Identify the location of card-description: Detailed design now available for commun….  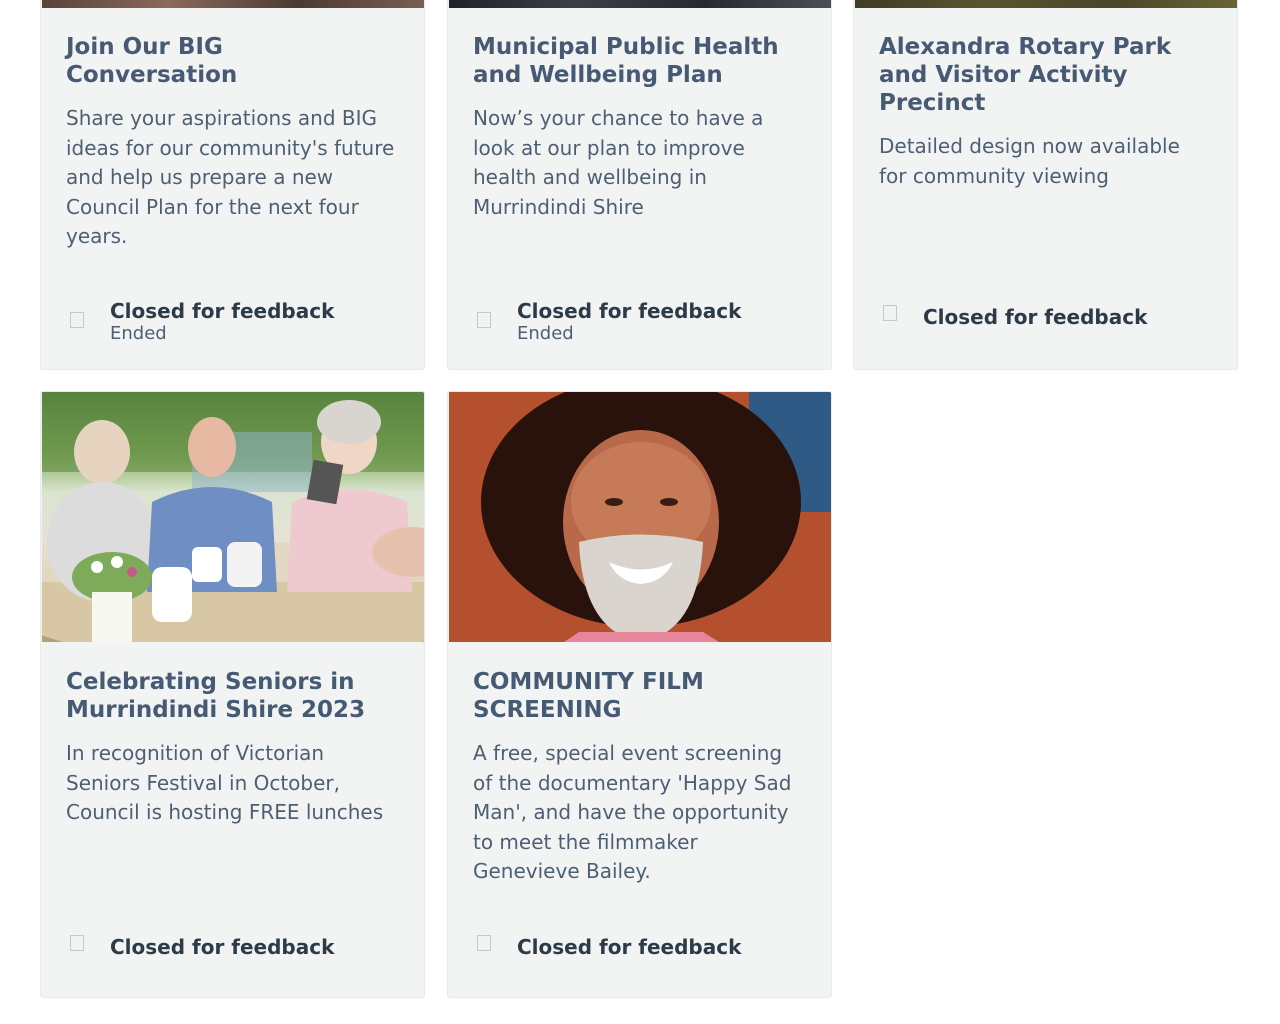
(1029, 161).